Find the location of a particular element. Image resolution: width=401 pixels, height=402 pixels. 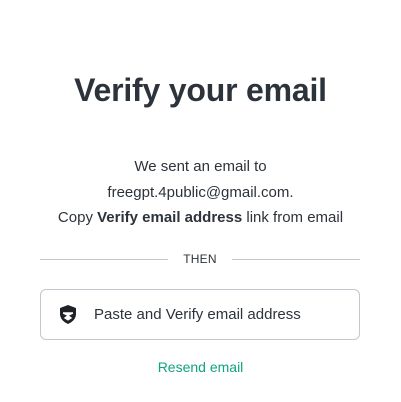

message-line-sent: We sent an email to is located at coordinates (200, 166).